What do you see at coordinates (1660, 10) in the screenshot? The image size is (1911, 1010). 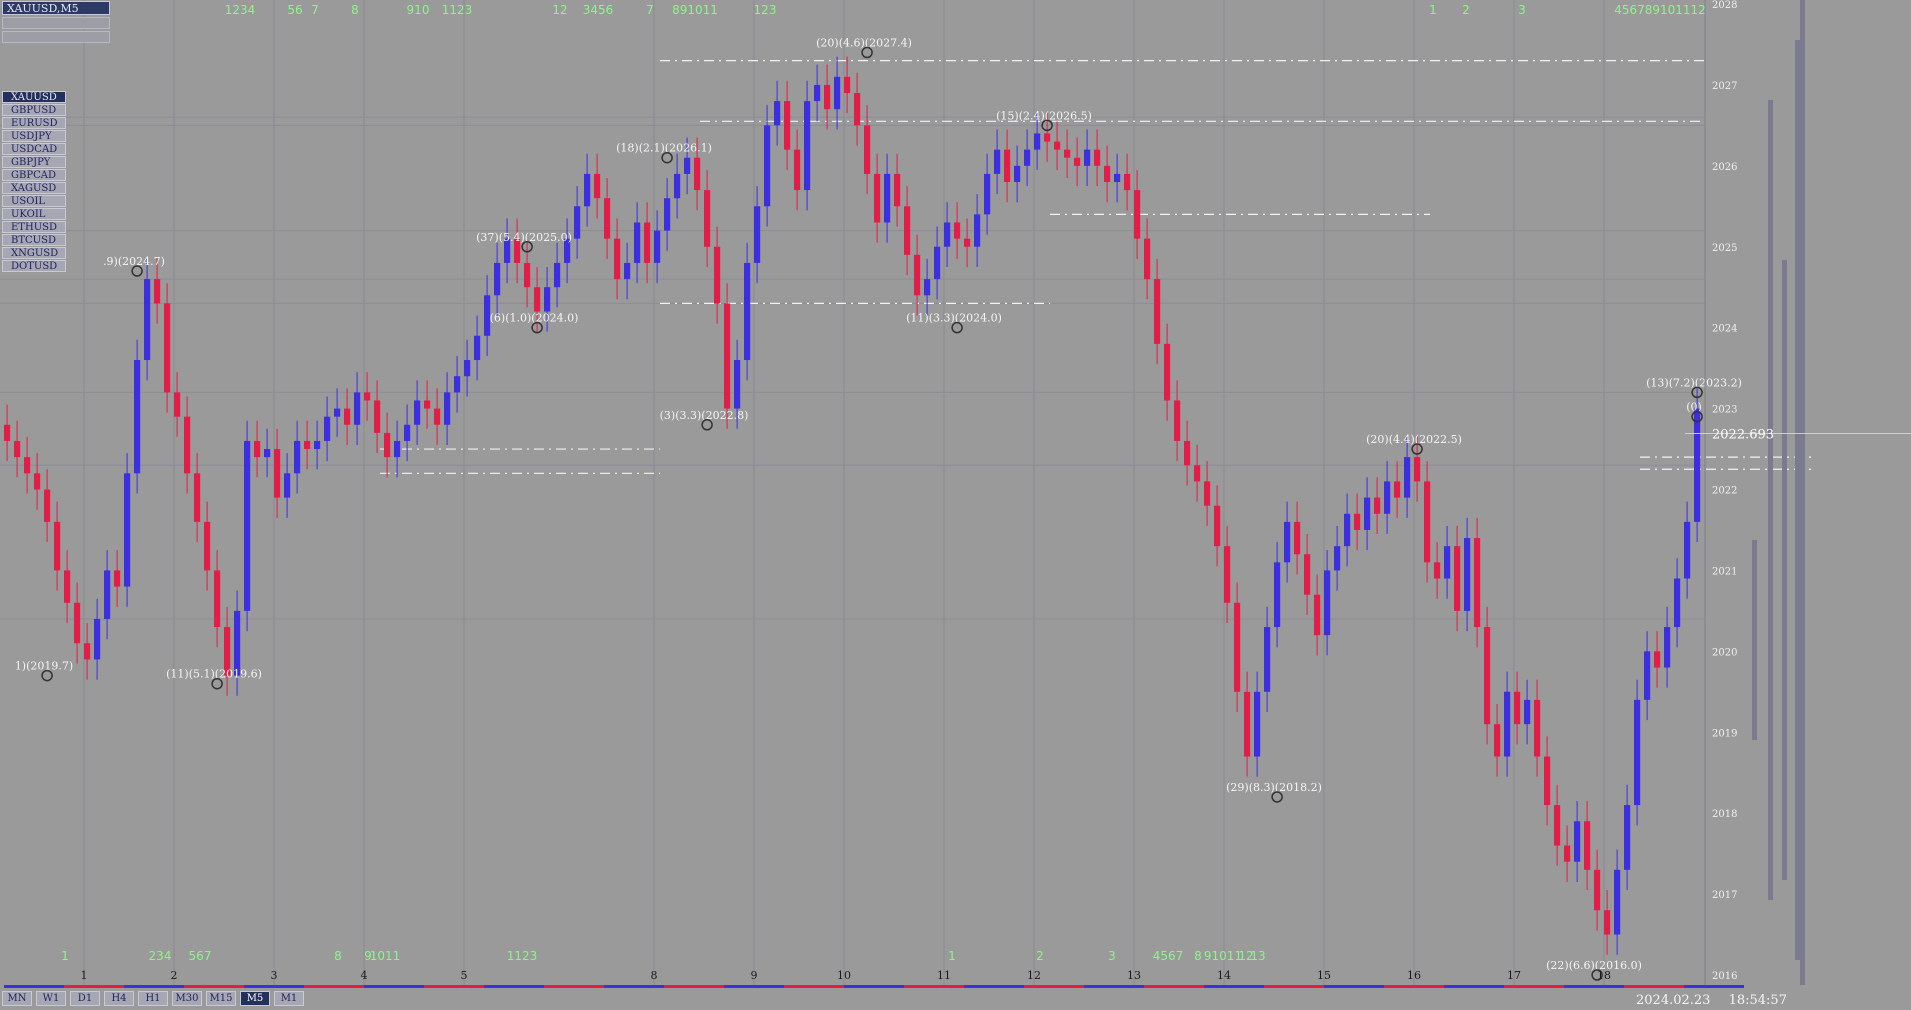 I see `top-count: 456789101112` at bounding box center [1660, 10].